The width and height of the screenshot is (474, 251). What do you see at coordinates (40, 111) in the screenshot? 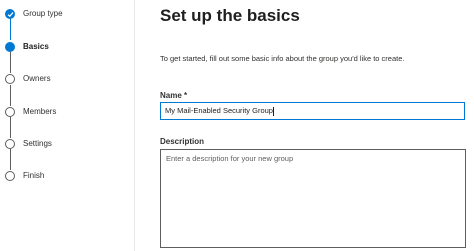
I see `step-label: Members` at bounding box center [40, 111].